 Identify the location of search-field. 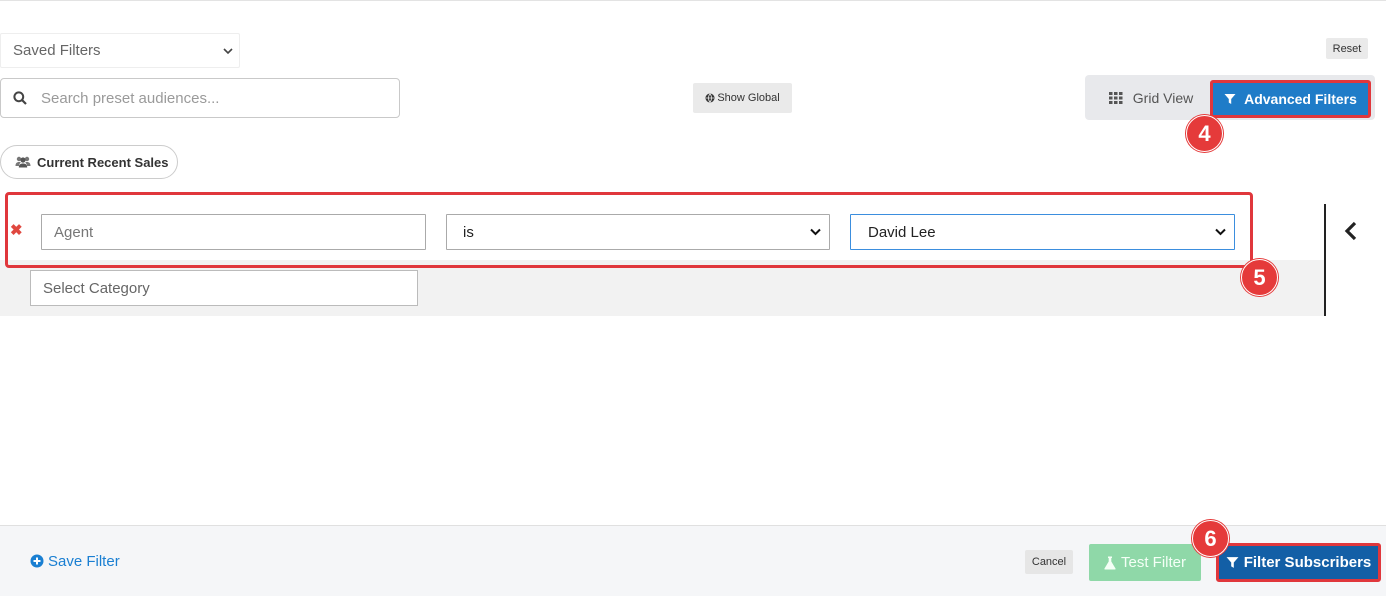
(200, 98).